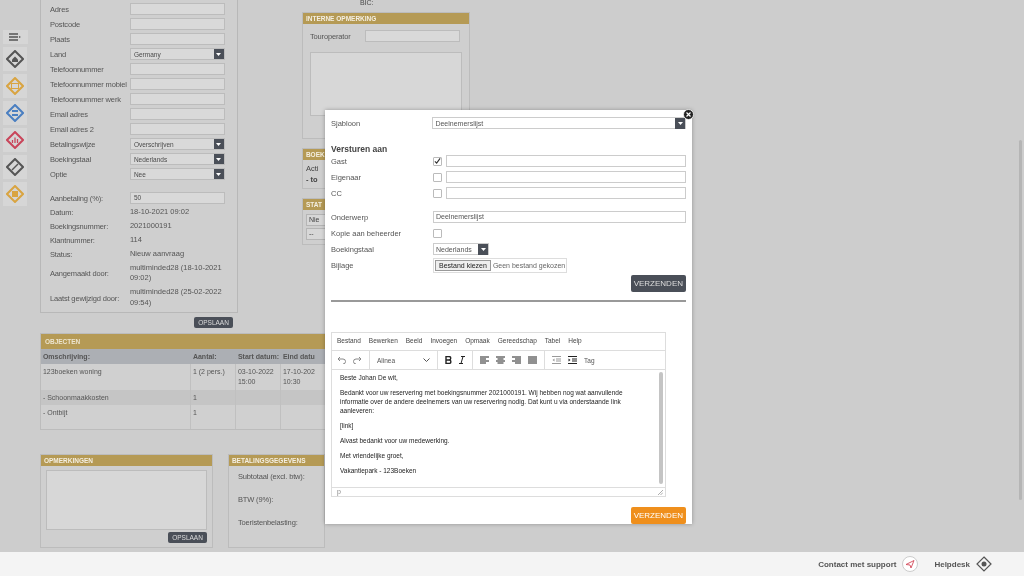 The width and height of the screenshot is (1024, 576). Describe the element at coordinates (15, 59) in the screenshot. I see `home-icon` at that location.